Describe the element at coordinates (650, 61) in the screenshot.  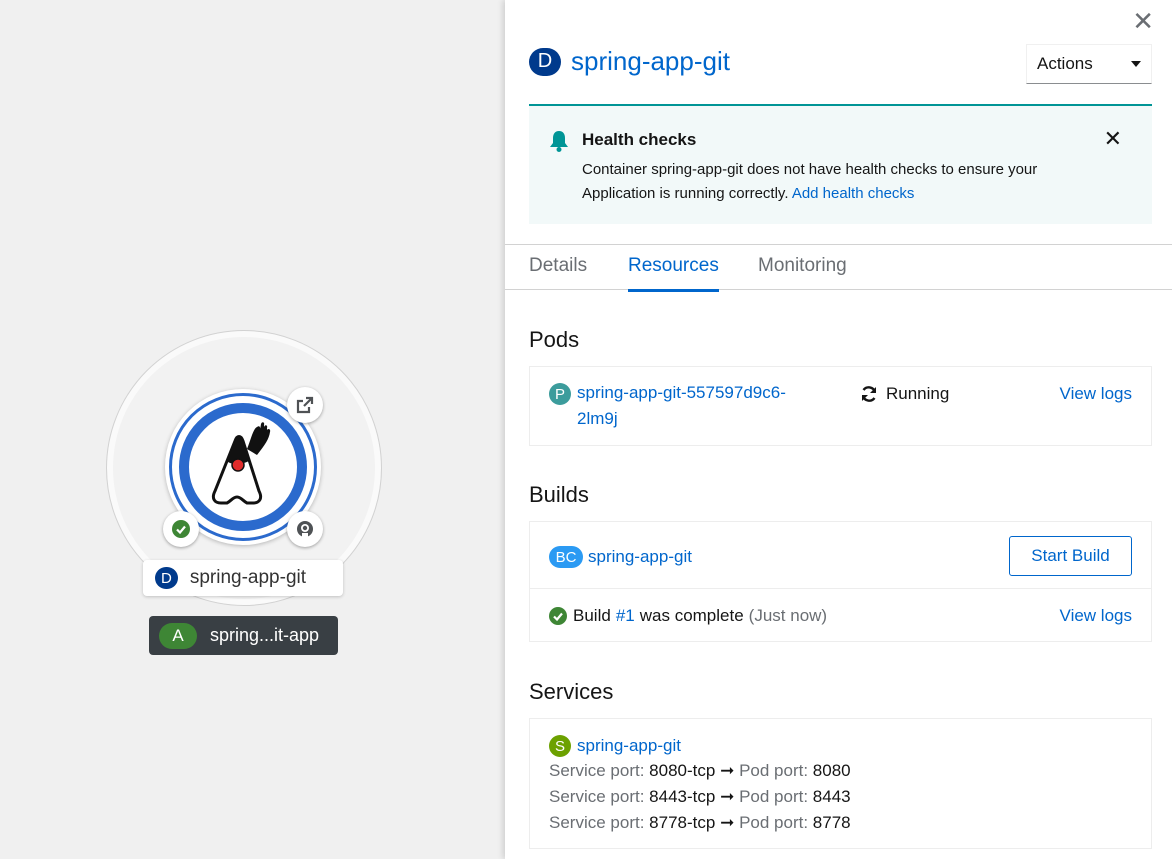
I see `resource-name-link: spring-app-git` at that location.